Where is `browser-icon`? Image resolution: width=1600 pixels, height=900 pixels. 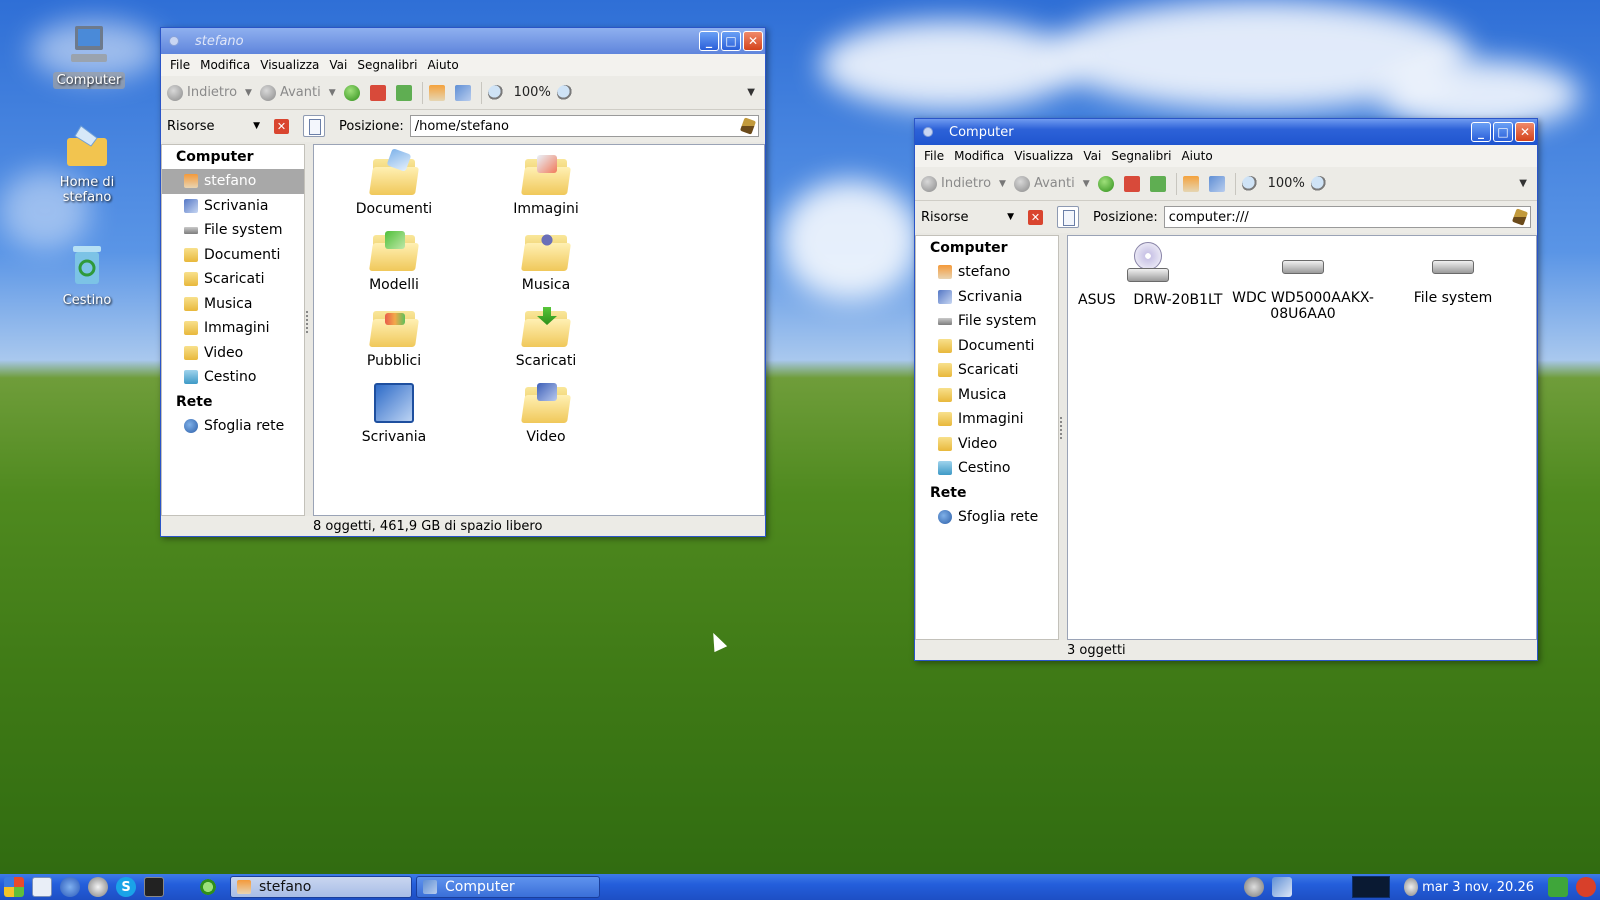 browser-icon is located at coordinates (70, 887).